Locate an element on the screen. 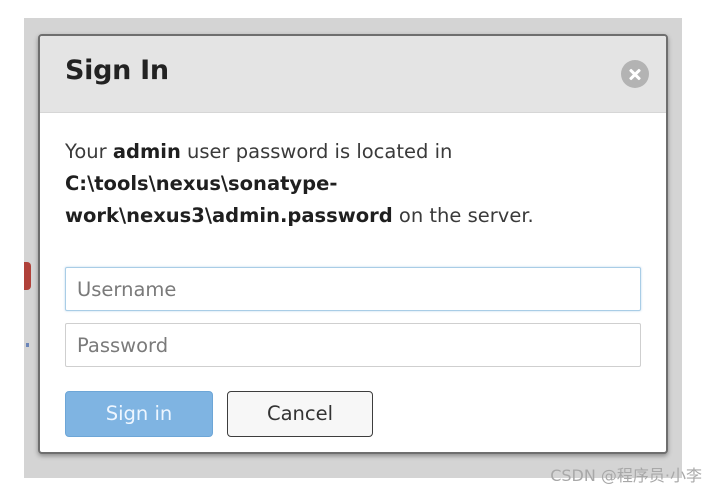 This screenshot has width=714, height=494. cancel-button: Cancel is located at coordinates (300, 414).